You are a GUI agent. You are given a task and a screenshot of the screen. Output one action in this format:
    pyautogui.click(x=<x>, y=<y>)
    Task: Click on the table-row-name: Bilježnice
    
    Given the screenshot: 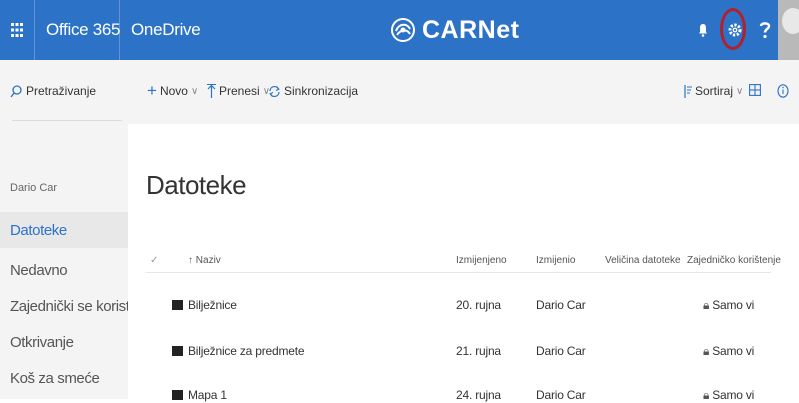 What is the action you would take?
    pyautogui.click(x=204, y=305)
    